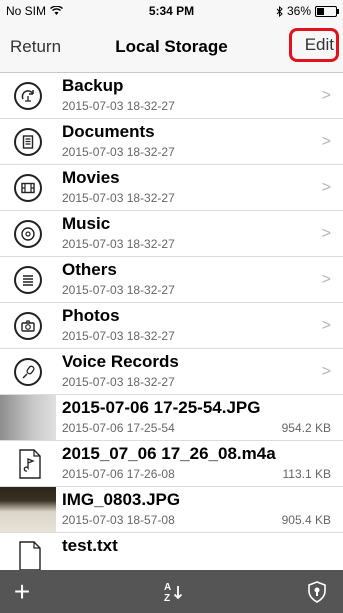 This screenshot has width=343, height=613. I want to click on file-size: 954.2 KB, so click(306, 428).